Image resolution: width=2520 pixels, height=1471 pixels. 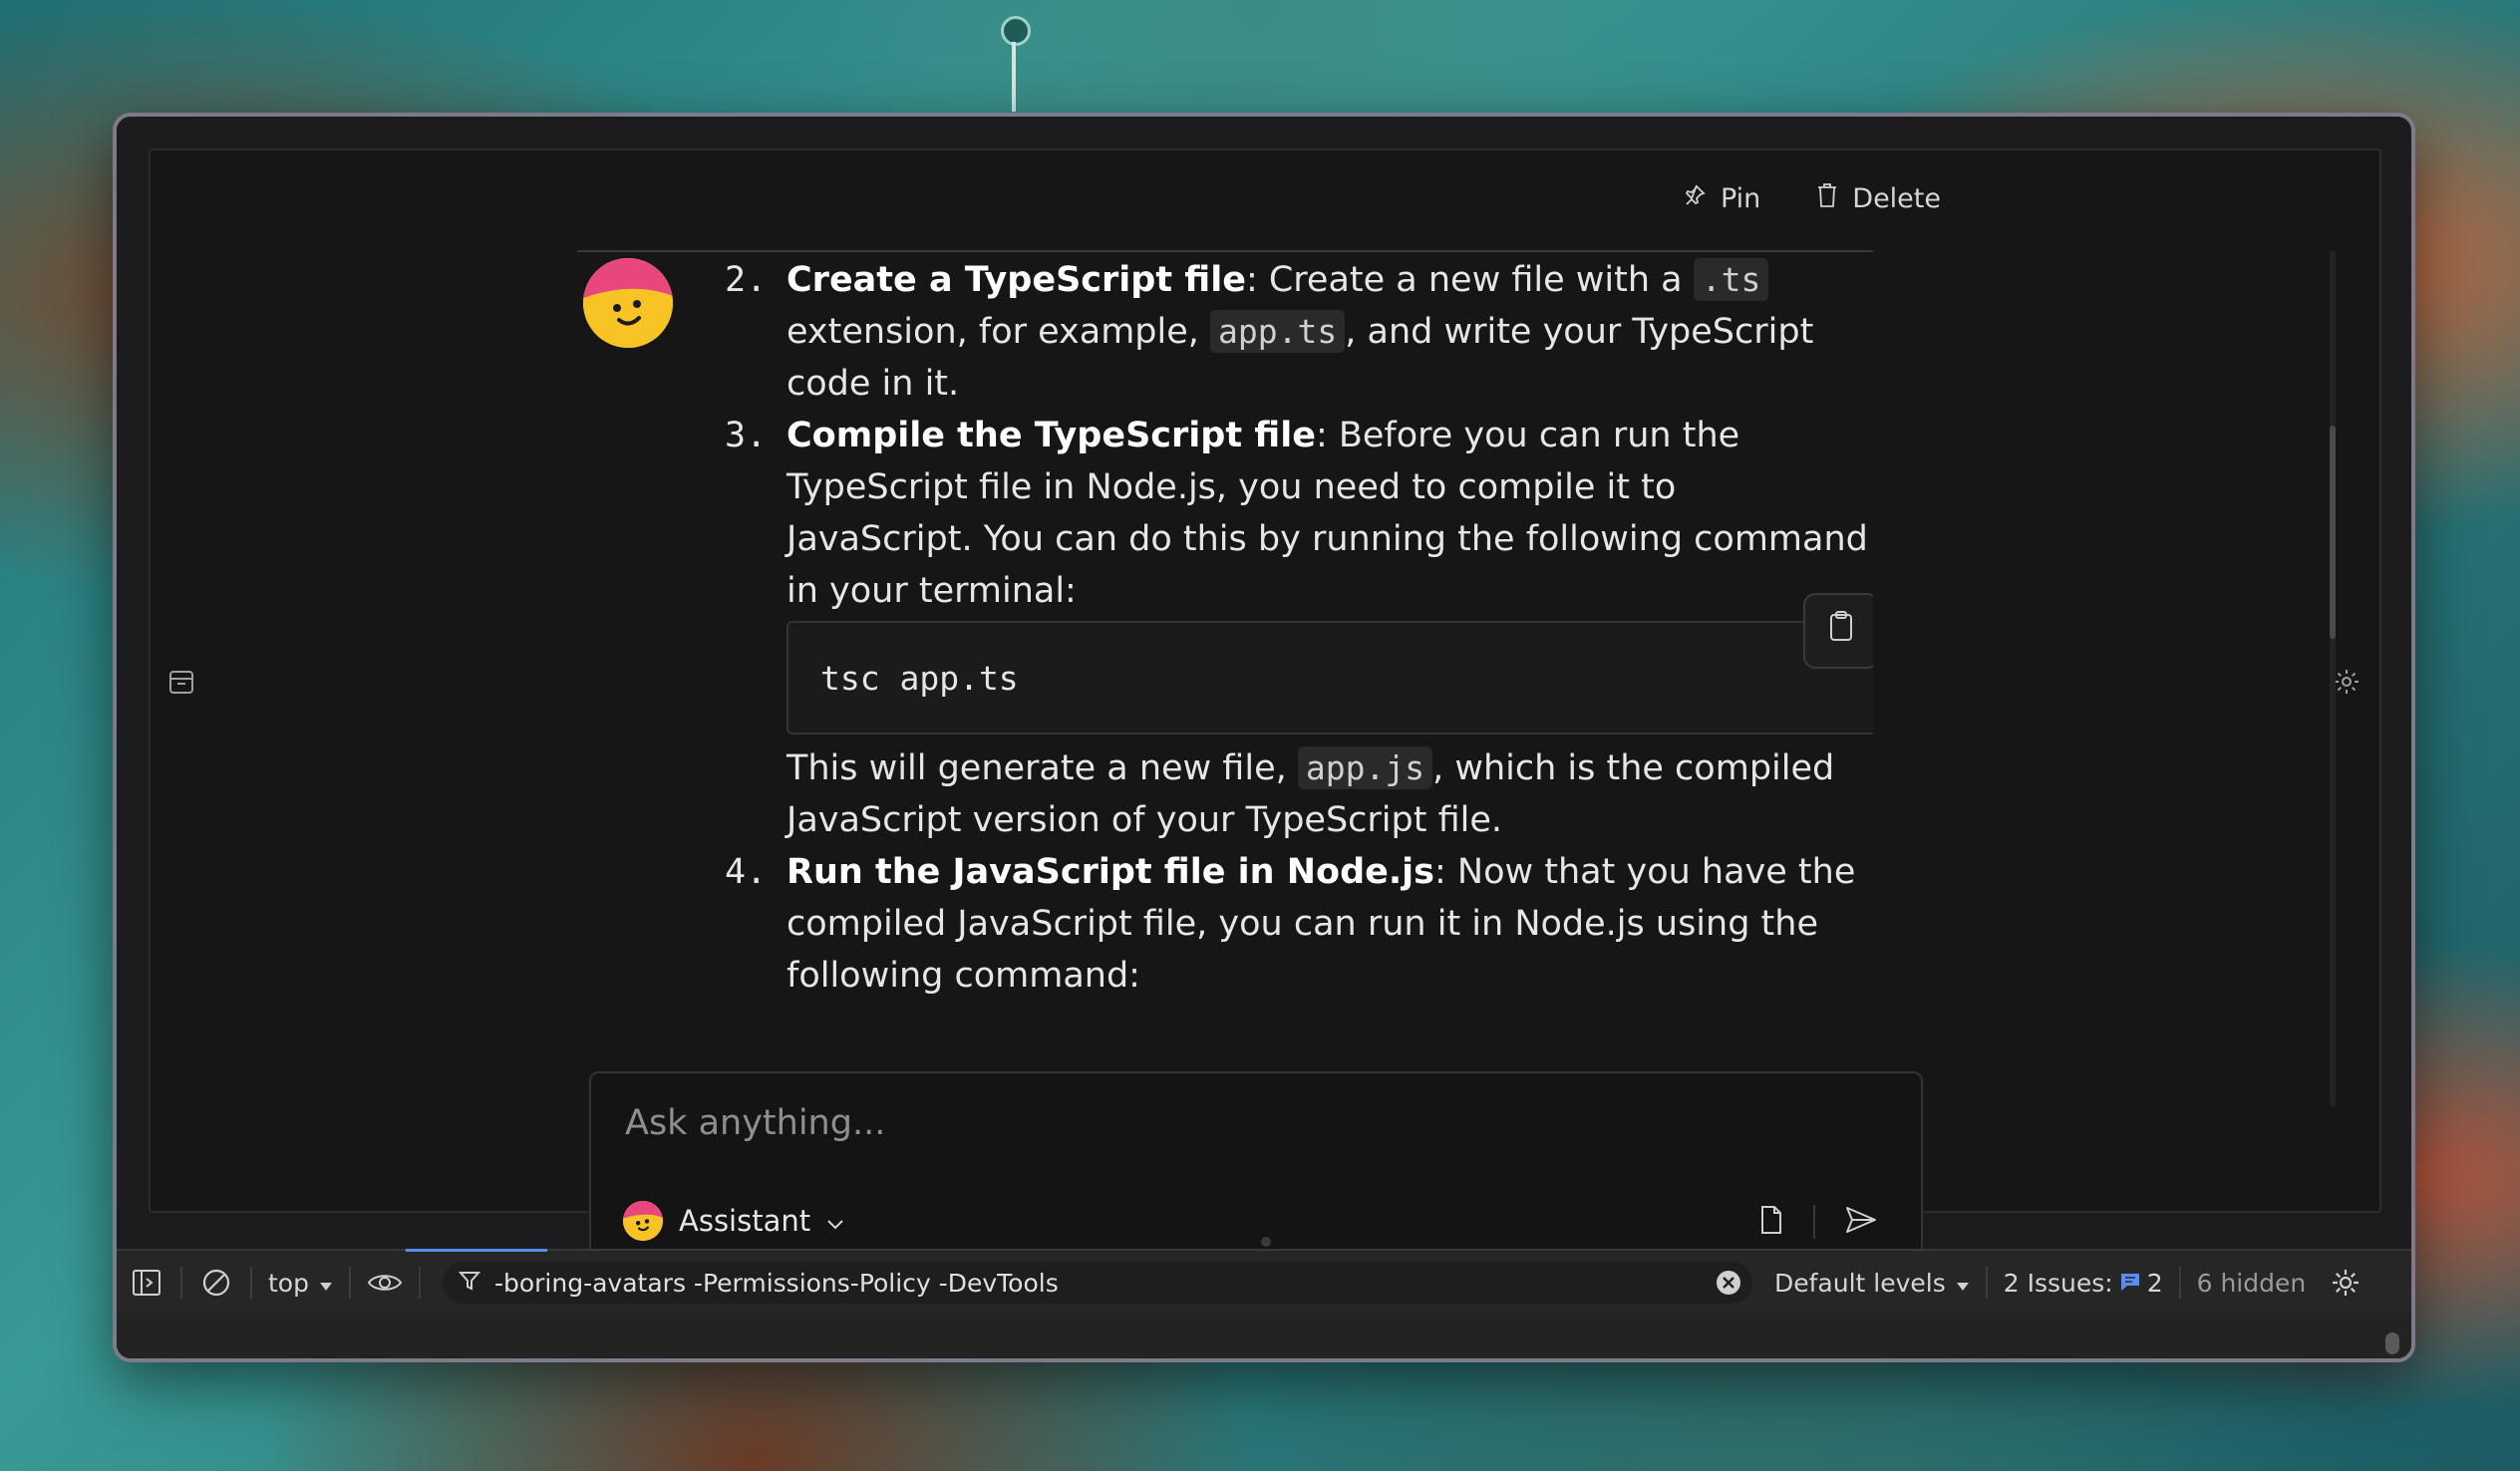 What do you see at coordinates (1827, 198) in the screenshot?
I see `trash-icon` at bounding box center [1827, 198].